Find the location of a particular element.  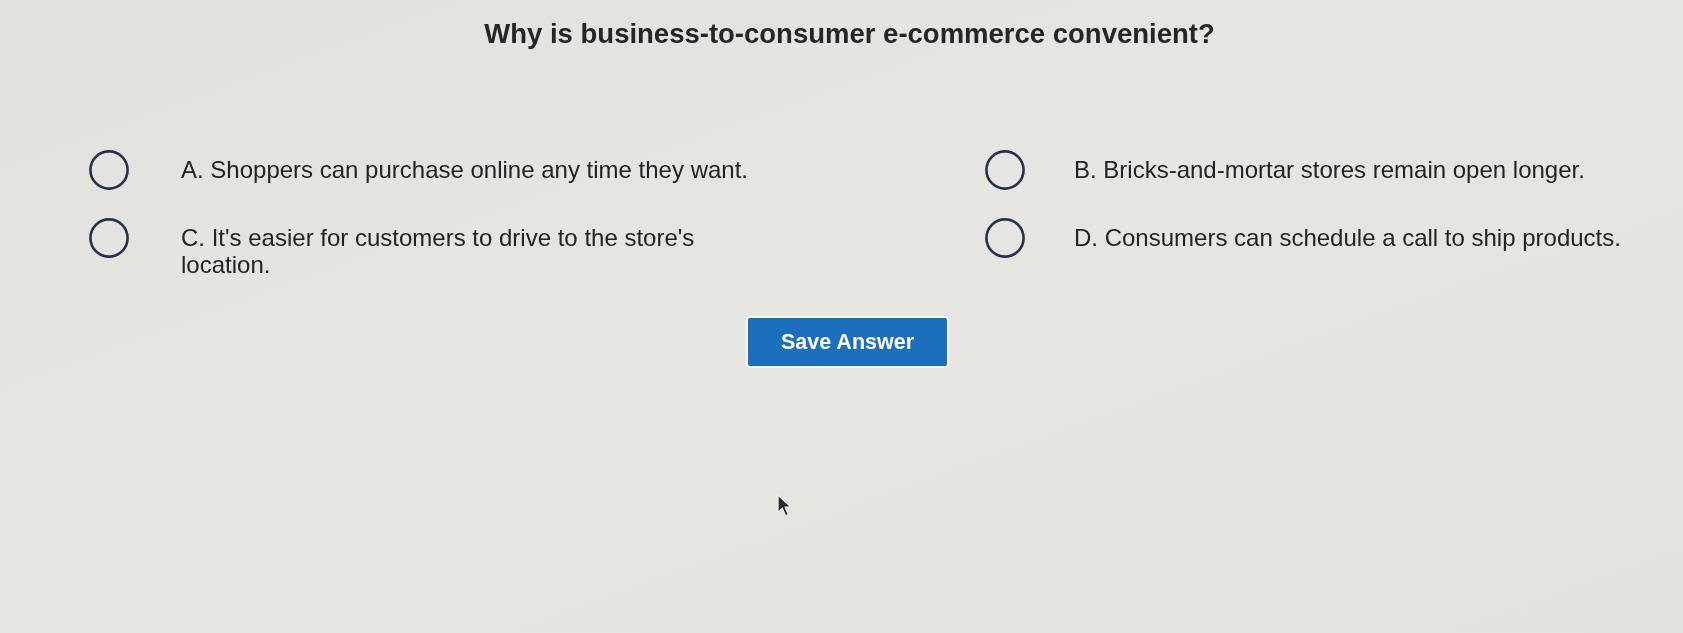

answer-option-text: D. Consumers can schedule a call to ship products. is located at coordinates (1347, 237).